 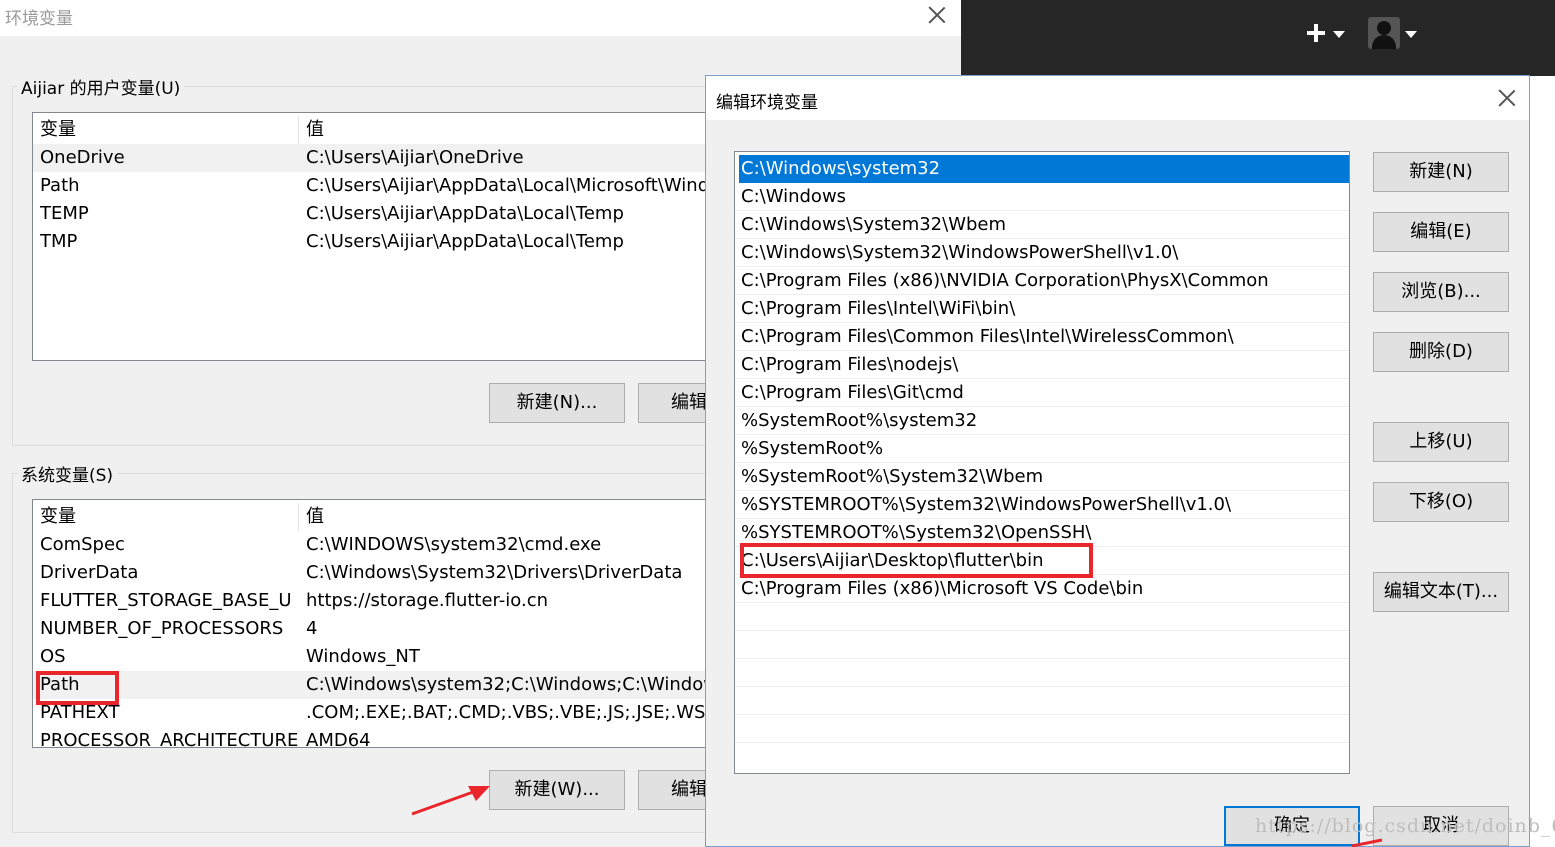 What do you see at coordinates (415, 157) in the screenshot?
I see `variable-value: C:\Users\Aijiar\OneDrive` at bounding box center [415, 157].